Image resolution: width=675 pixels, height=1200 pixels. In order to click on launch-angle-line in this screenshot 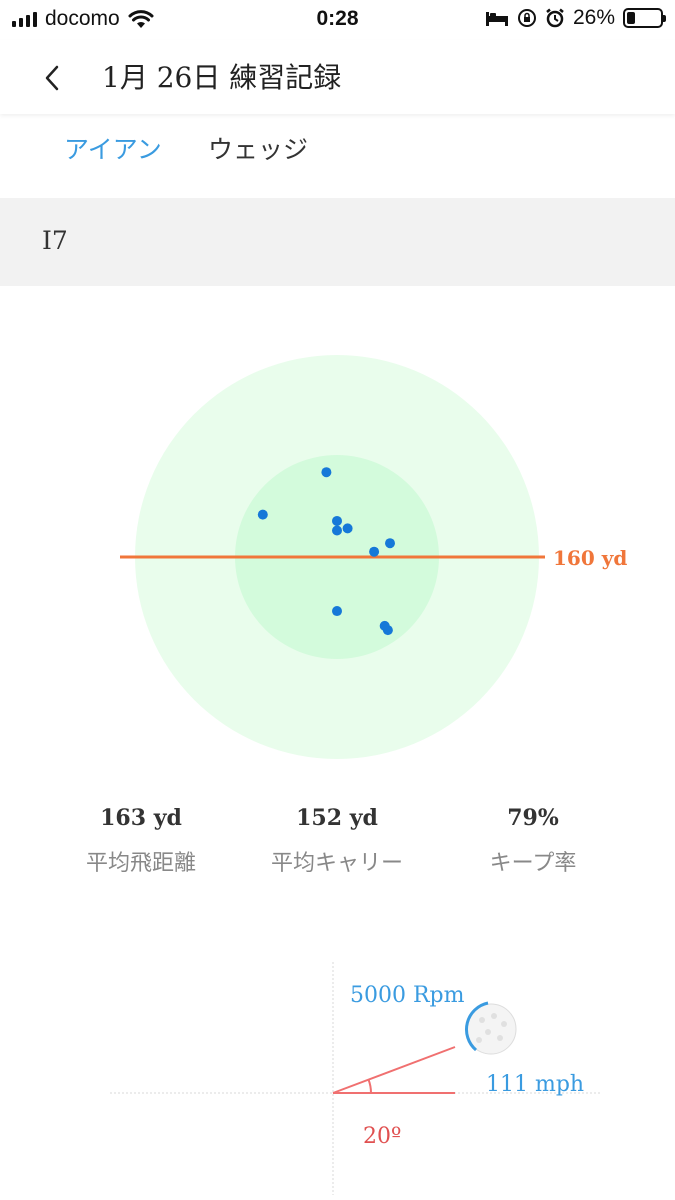, I will do `click(394, 1070)`.